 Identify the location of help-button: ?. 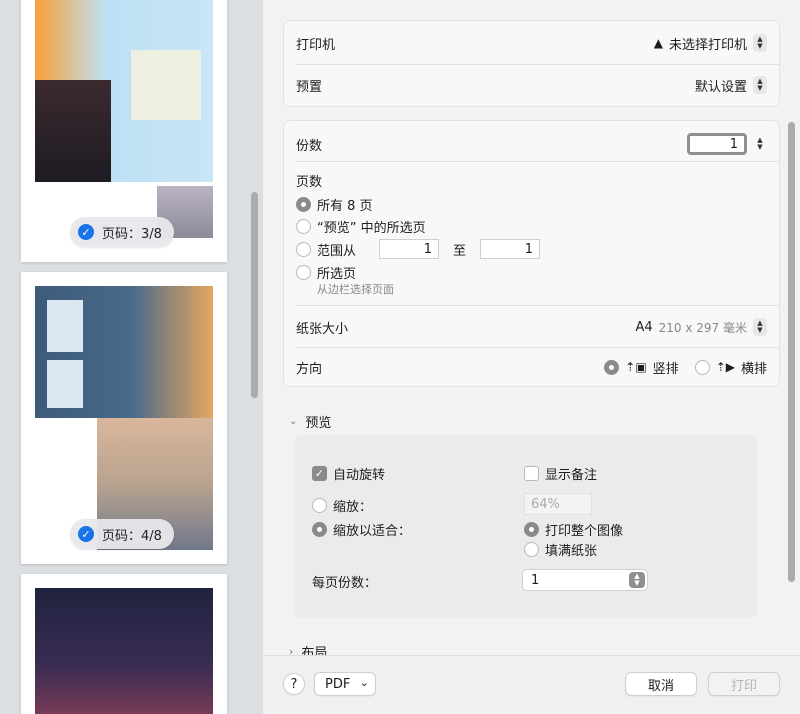
(294, 684).